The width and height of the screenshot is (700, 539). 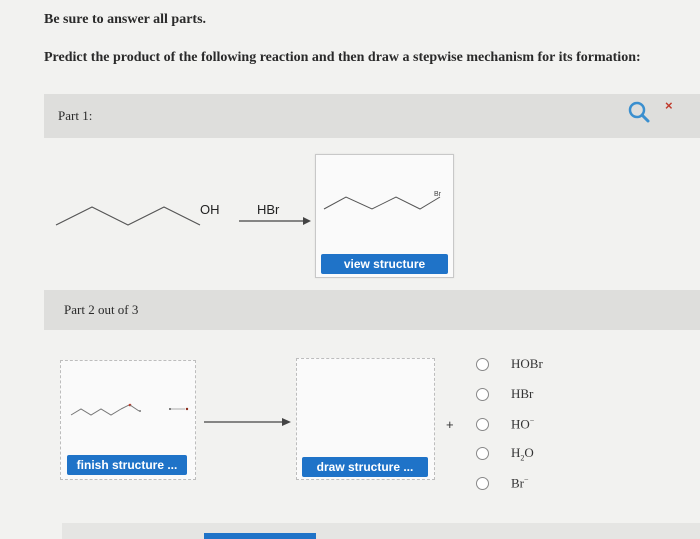 What do you see at coordinates (372, 116) in the screenshot?
I see `part1-header: Part 1:` at bounding box center [372, 116].